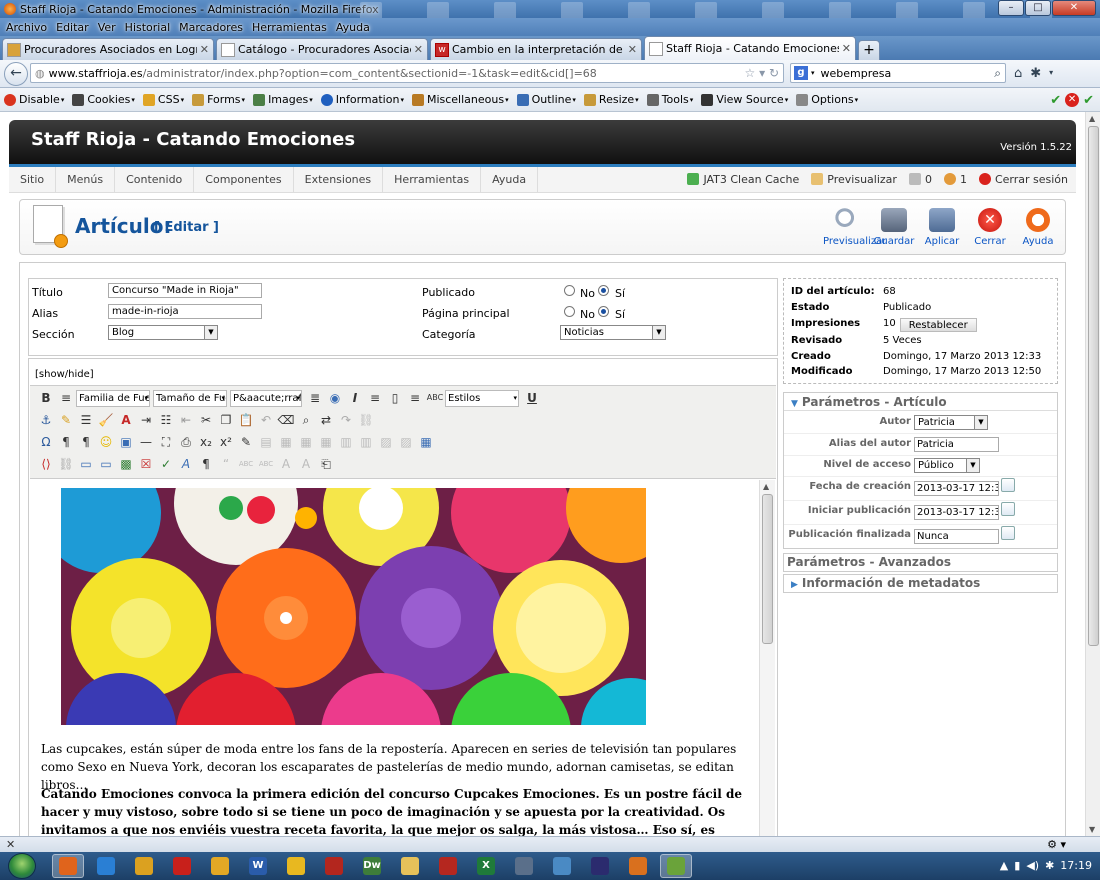 The height and width of the screenshot is (880, 1100). What do you see at coordinates (600, 866) in the screenshot?
I see `taskbar-app-premiere` at bounding box center [600, 866].